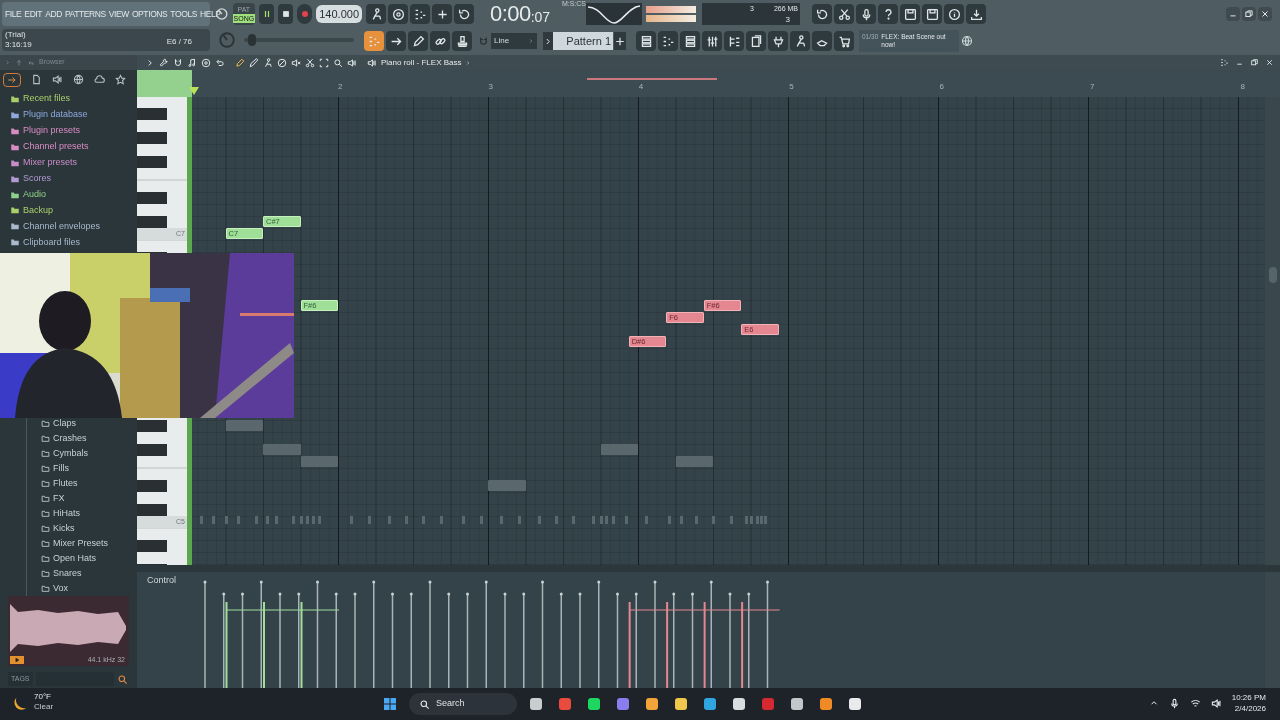  Describe the element at coordinates (374, 41) in the screenshot. I see `piano-roll-mode-button` at that location.